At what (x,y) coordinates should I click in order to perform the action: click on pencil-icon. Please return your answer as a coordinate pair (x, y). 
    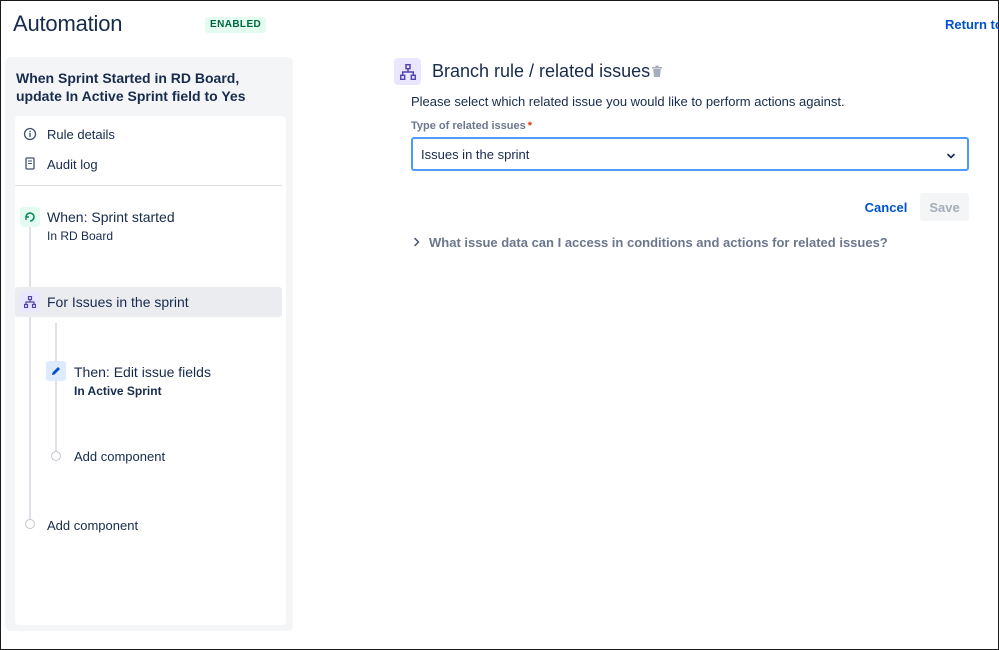
    Looking at the image, I should click on (56, 371).